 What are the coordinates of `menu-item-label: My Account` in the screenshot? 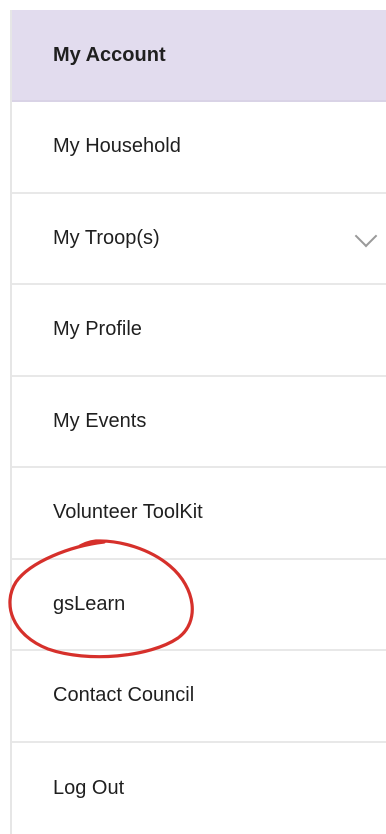 It's located at (109, 55).